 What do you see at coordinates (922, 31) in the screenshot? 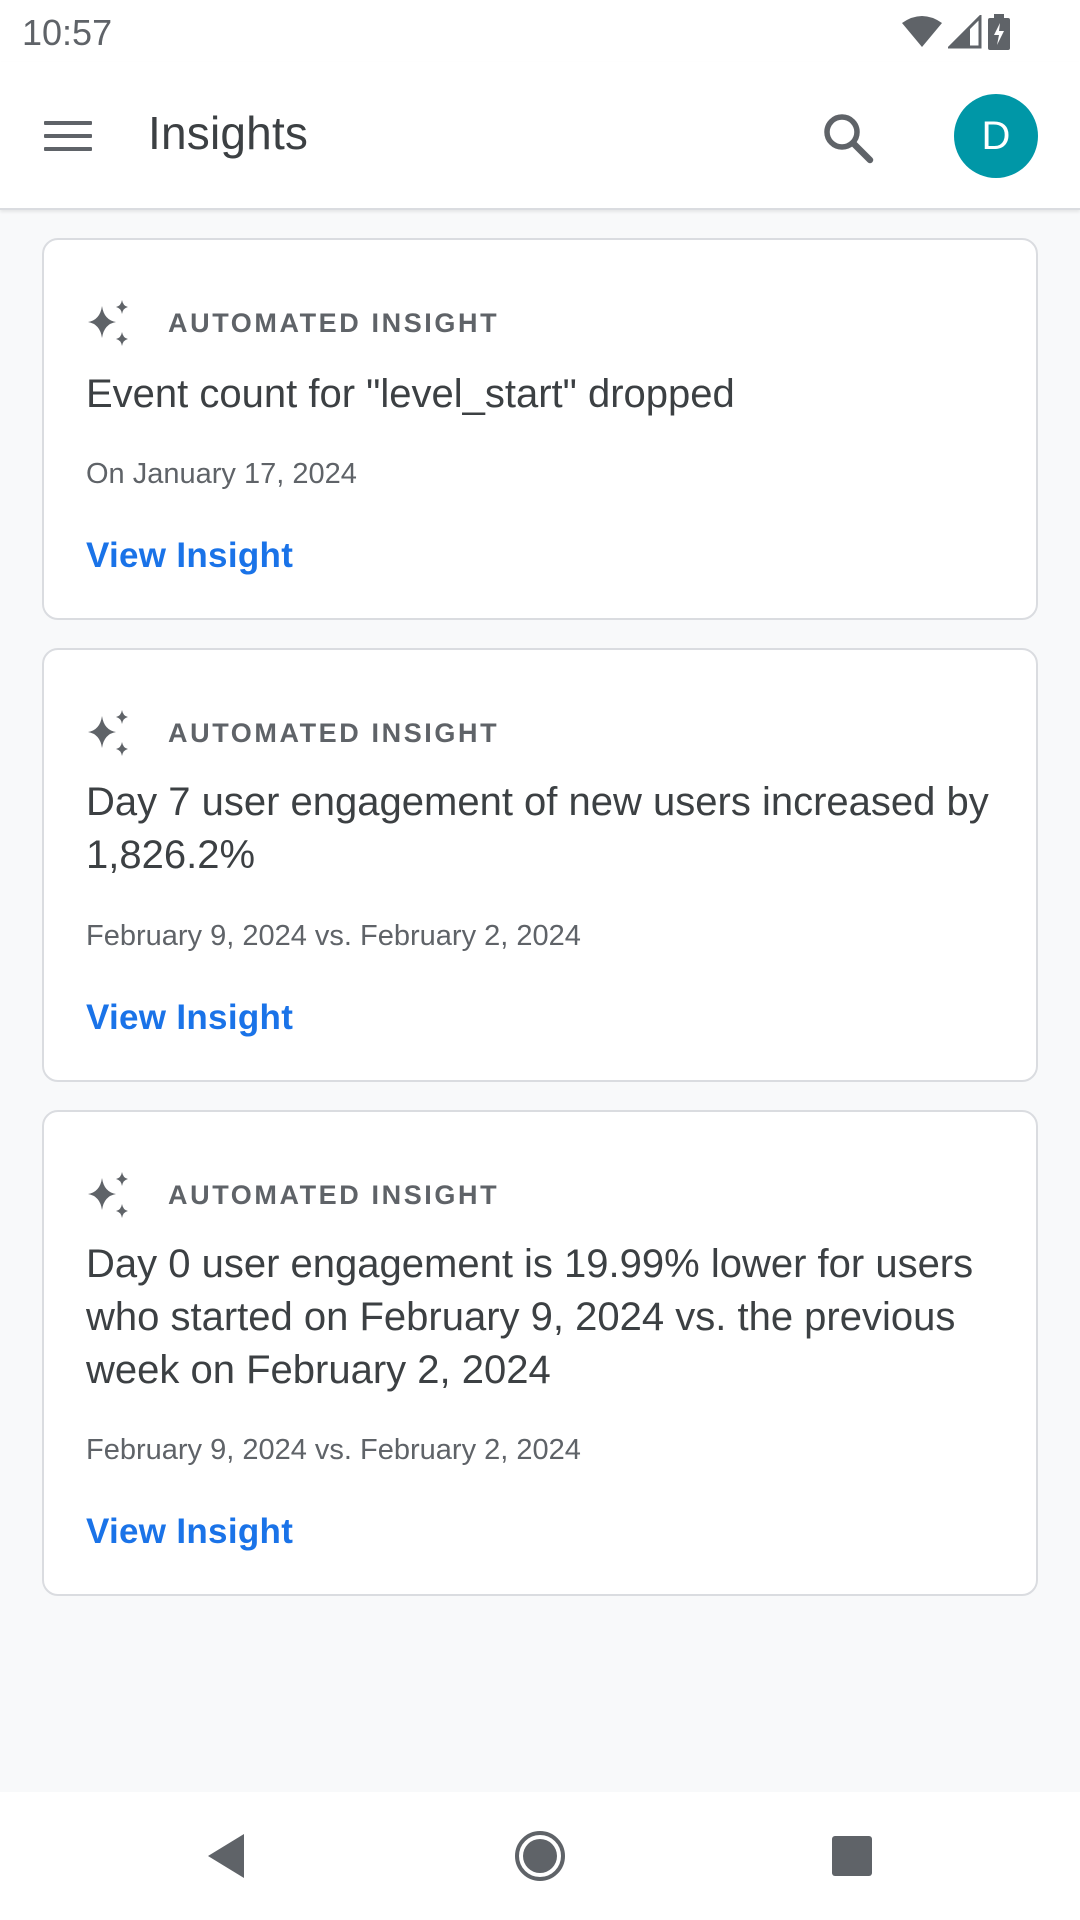
I see `wifi-icon` at bounding box center [922, 31].